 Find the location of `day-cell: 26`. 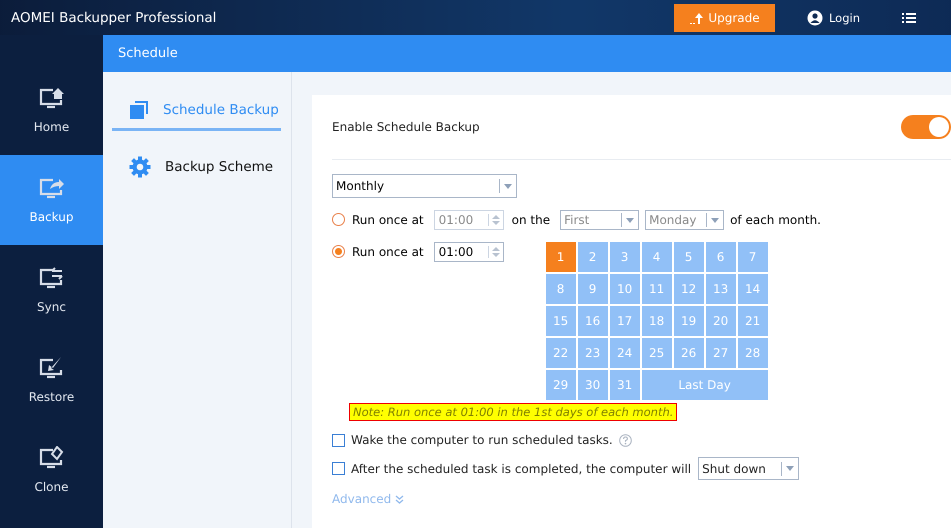

day-cell: 26 is located at coordinates (689, 353).